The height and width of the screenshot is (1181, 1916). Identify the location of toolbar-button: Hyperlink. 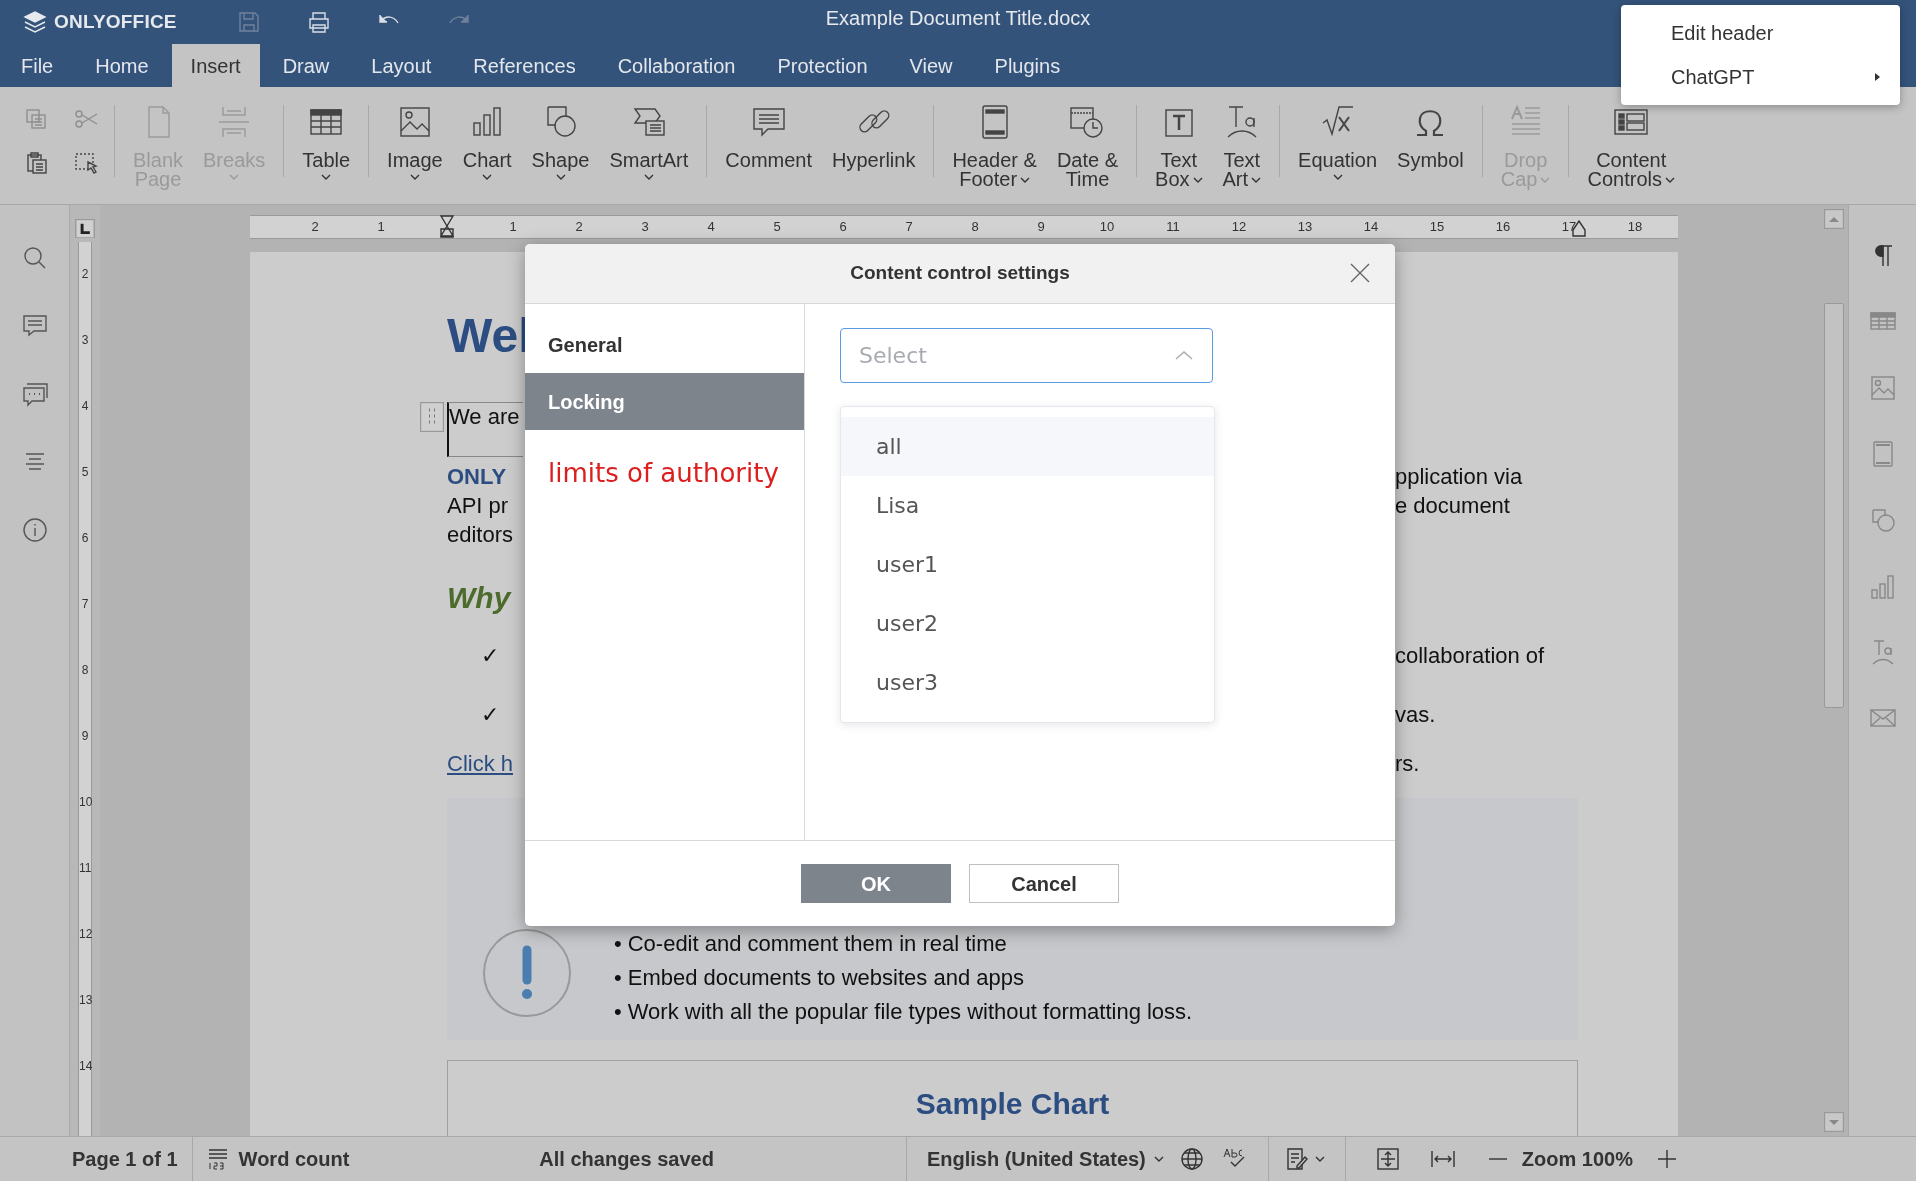
(874, 136).